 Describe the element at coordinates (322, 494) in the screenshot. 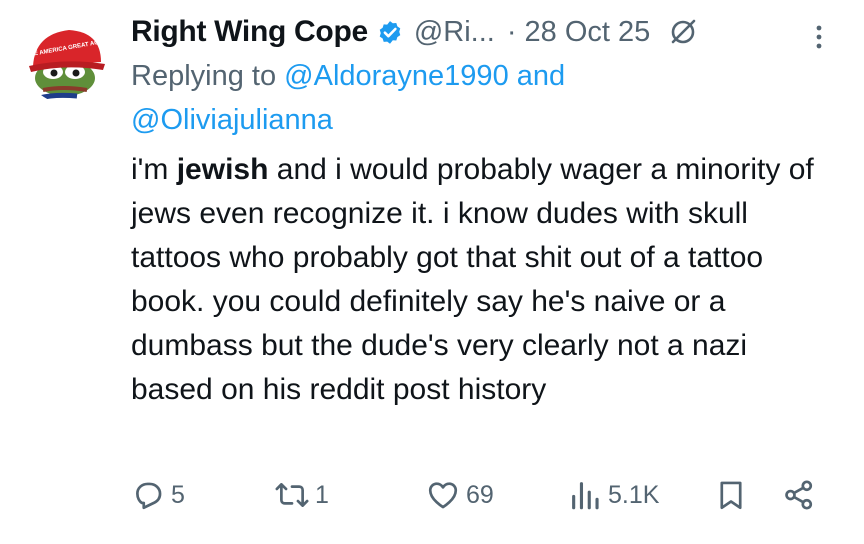

I see `repost-count: 1` at that location.